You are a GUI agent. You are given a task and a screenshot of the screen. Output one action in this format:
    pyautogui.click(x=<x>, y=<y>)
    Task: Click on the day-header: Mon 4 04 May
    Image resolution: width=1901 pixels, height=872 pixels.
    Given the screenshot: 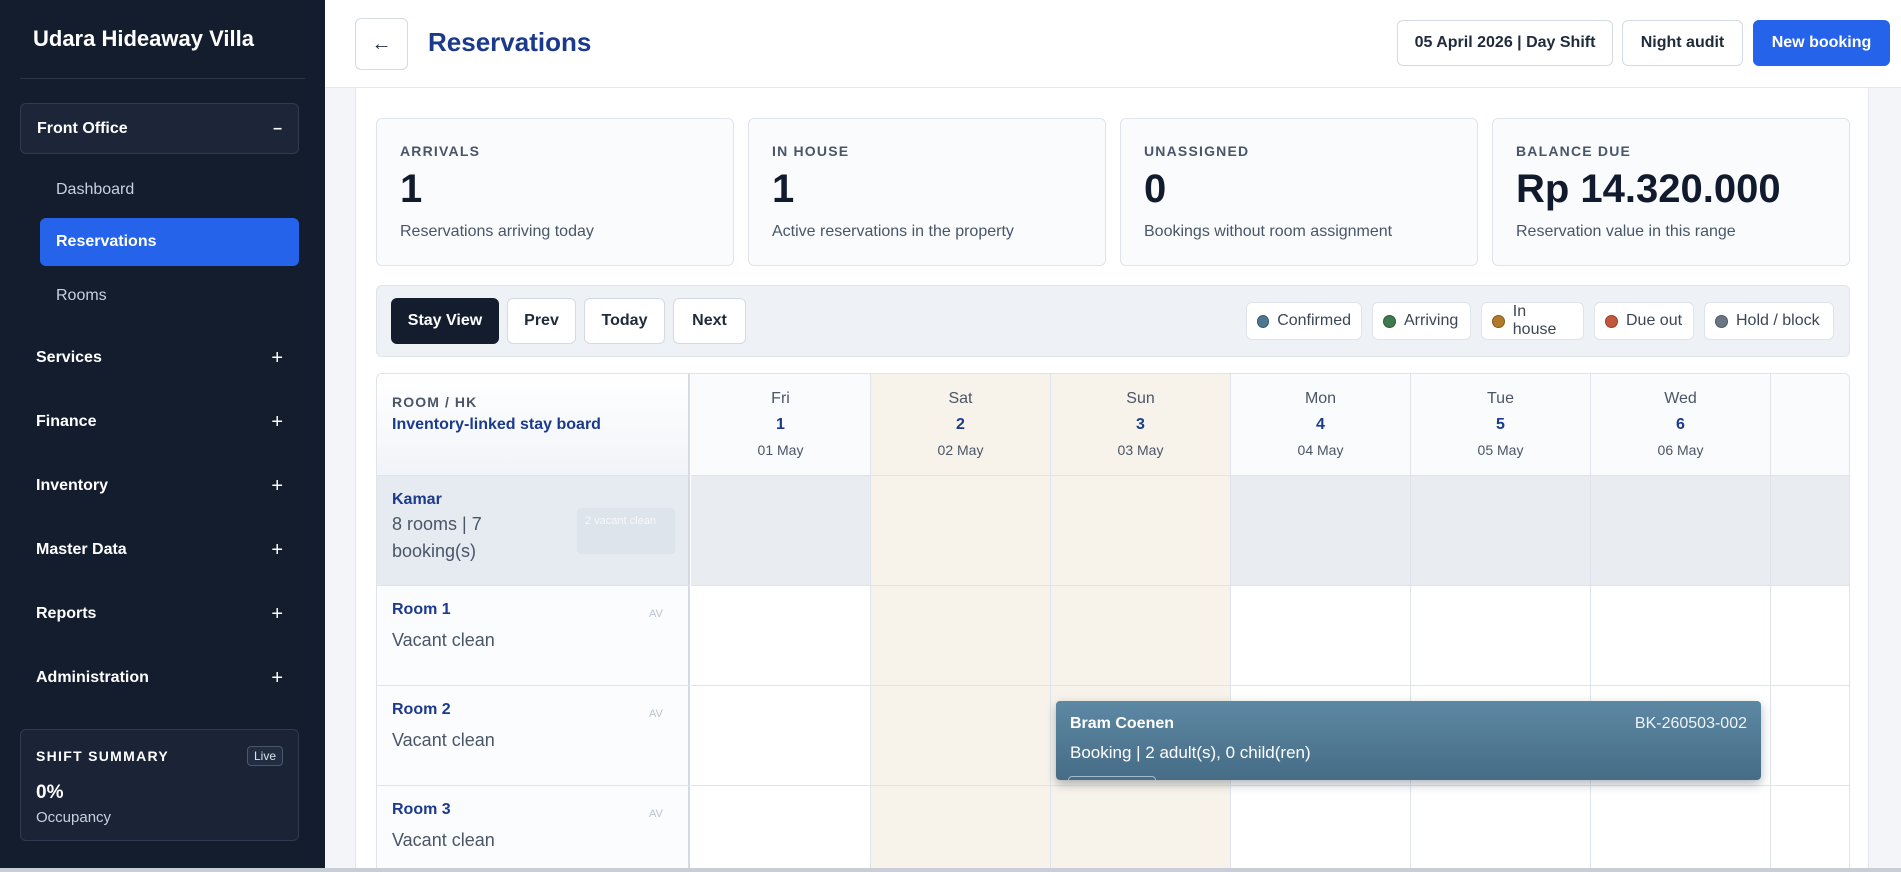 What is the action you would take?
    pyautogui.click(x=1321, y=425)
    